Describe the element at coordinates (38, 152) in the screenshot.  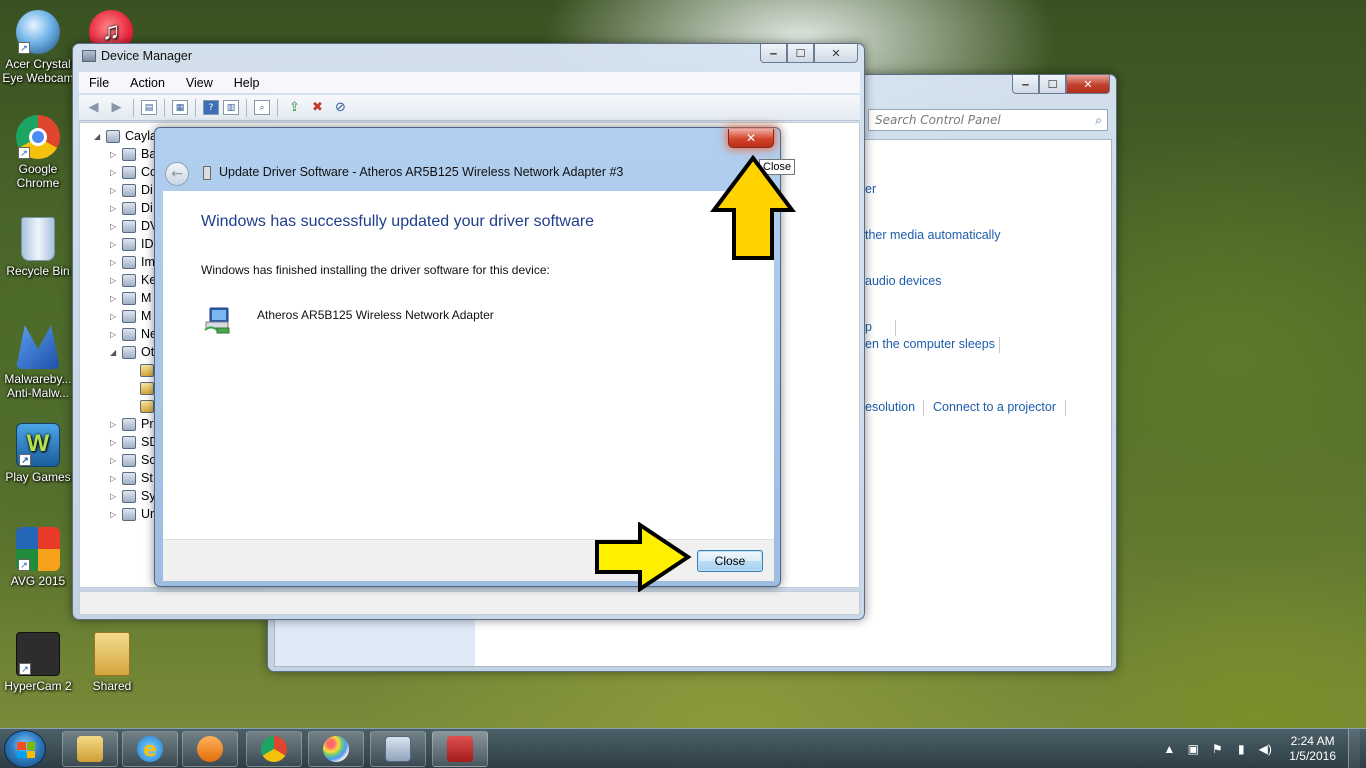
I see `desktop-icon-chrome: ↗ Google Chrome` at that location.